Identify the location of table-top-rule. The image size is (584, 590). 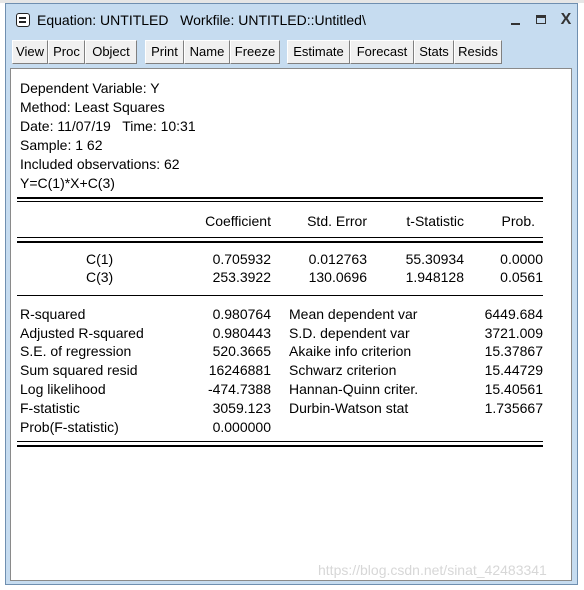
(280, 198).